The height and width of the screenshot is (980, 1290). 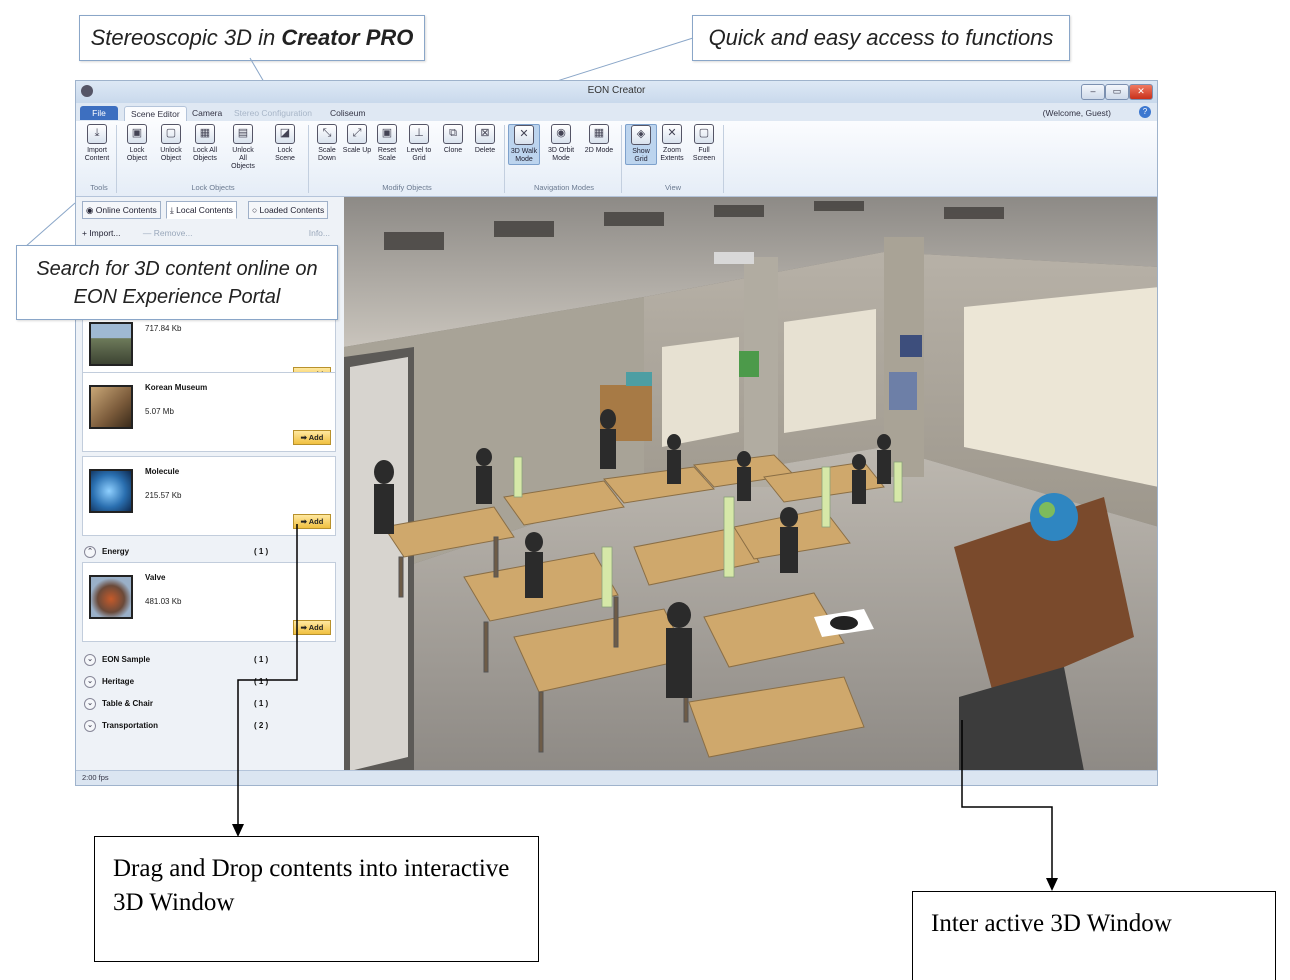 I want to click on interactive-3d-caption-box: Inter active 3D Window, so click(x=1094, y=935).